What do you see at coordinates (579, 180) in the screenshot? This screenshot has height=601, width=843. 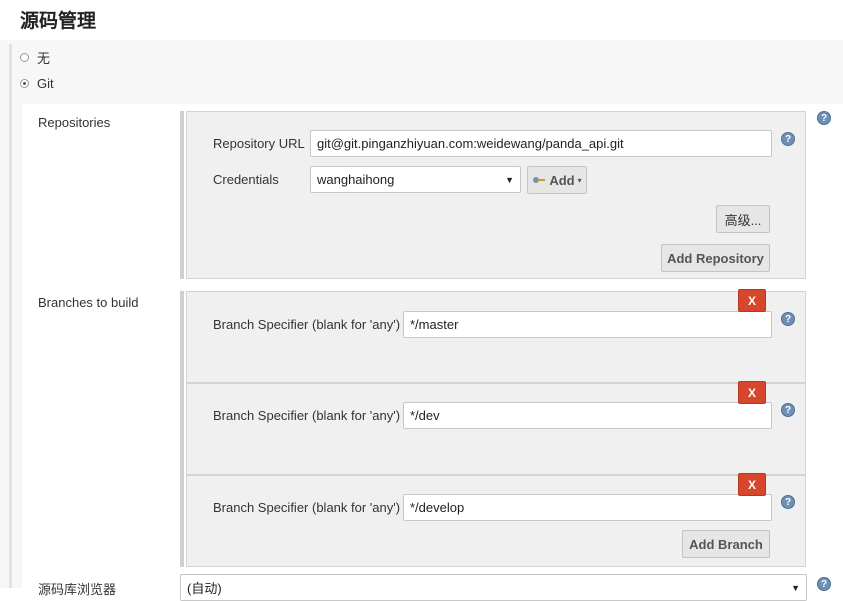 I see `chevron-down-icon: ▾` at bounding box center [579, 180].